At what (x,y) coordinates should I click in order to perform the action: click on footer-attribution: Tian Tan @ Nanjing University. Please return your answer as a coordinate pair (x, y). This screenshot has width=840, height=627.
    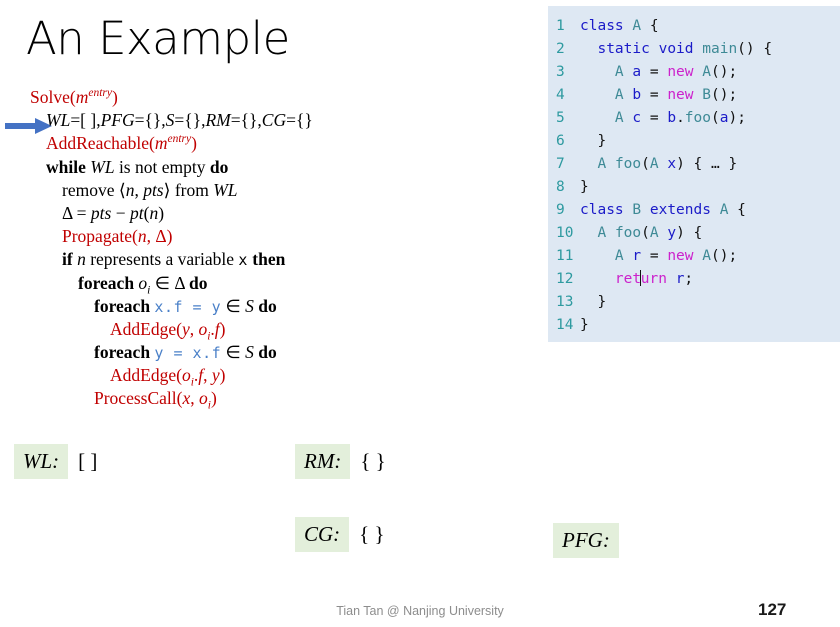
    Looking at the image, I should click on (420, 611).